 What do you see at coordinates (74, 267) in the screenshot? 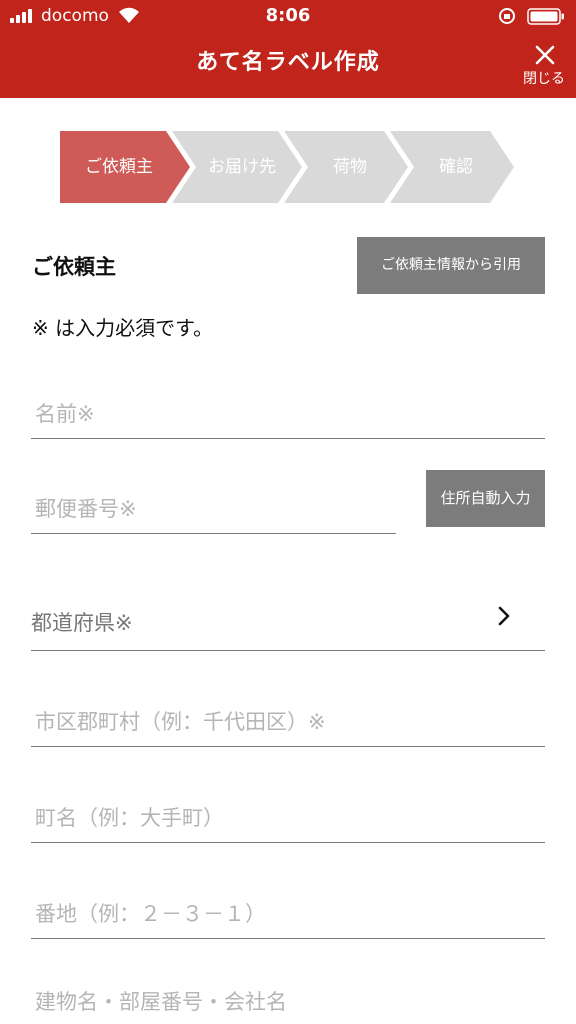
I see `section-title: ご依頼主` at bounding box center [74, 267].